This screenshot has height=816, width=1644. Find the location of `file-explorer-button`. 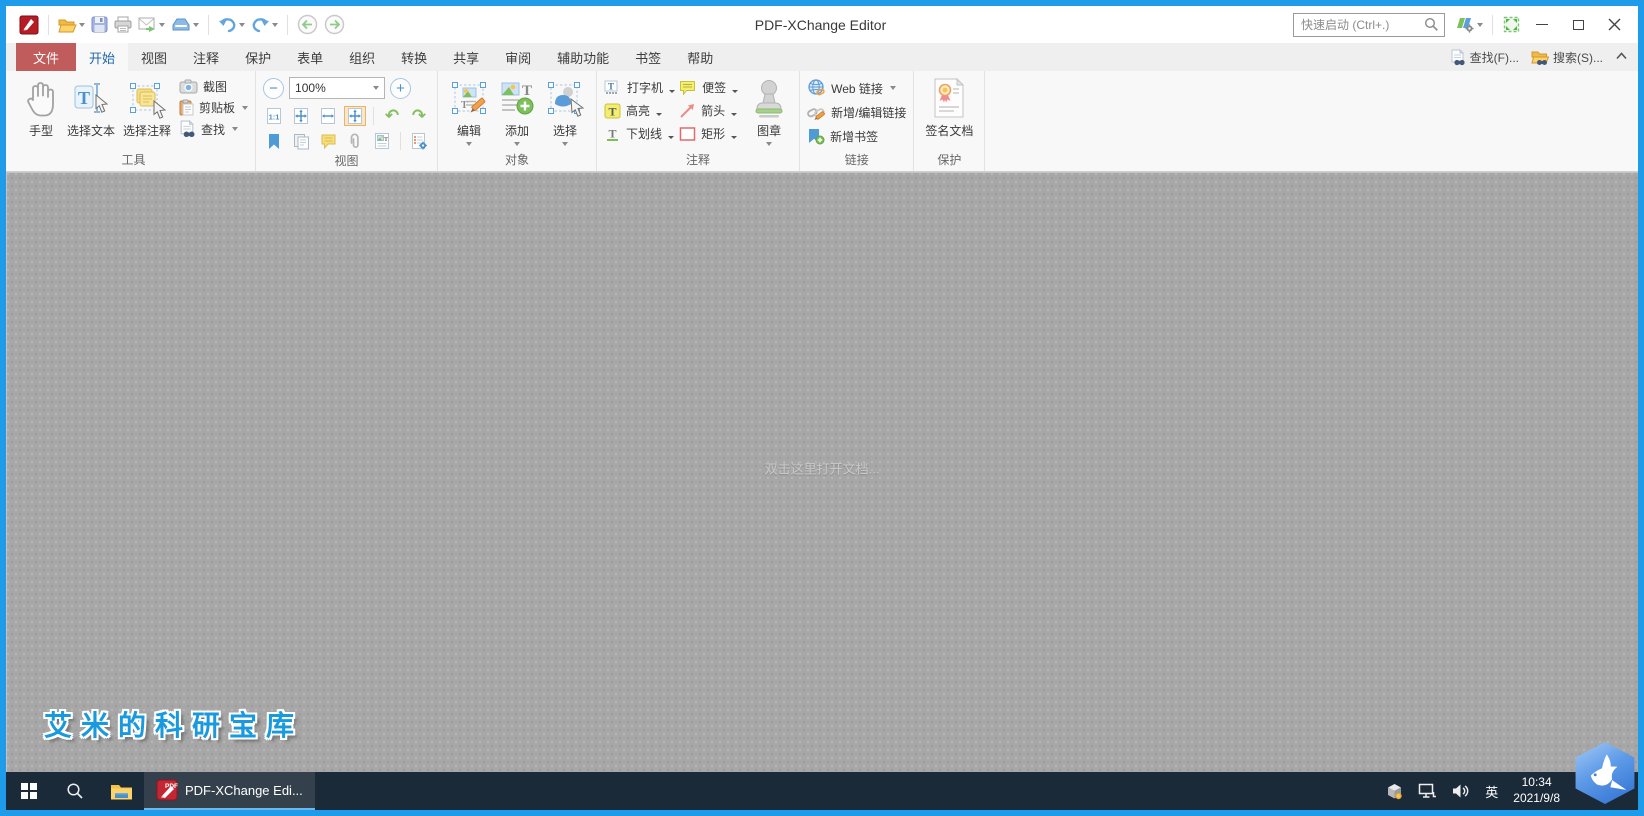

file-explorer-button is located at coordinates (121, 791).